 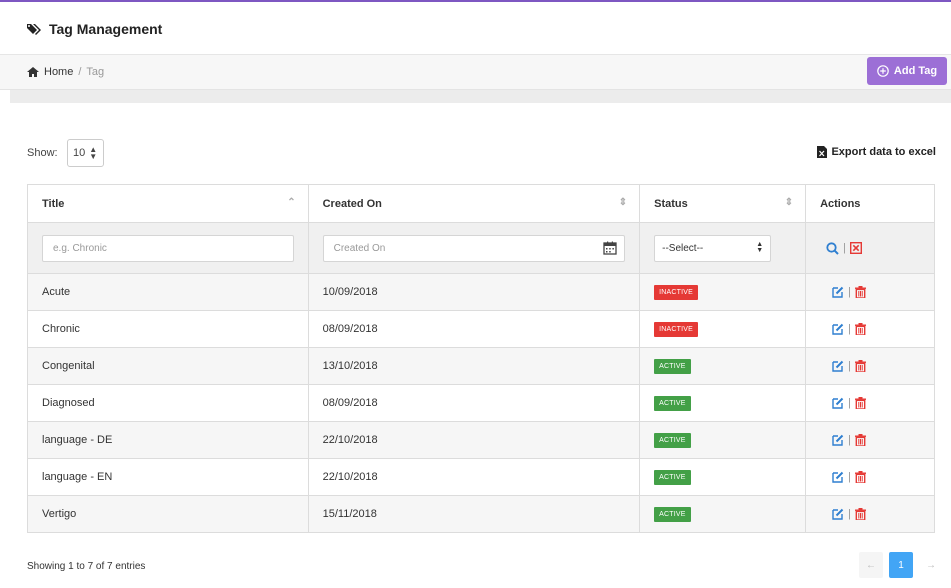 I want to click on created-filter-placeholder: Created On, so click(x=359, y=248).